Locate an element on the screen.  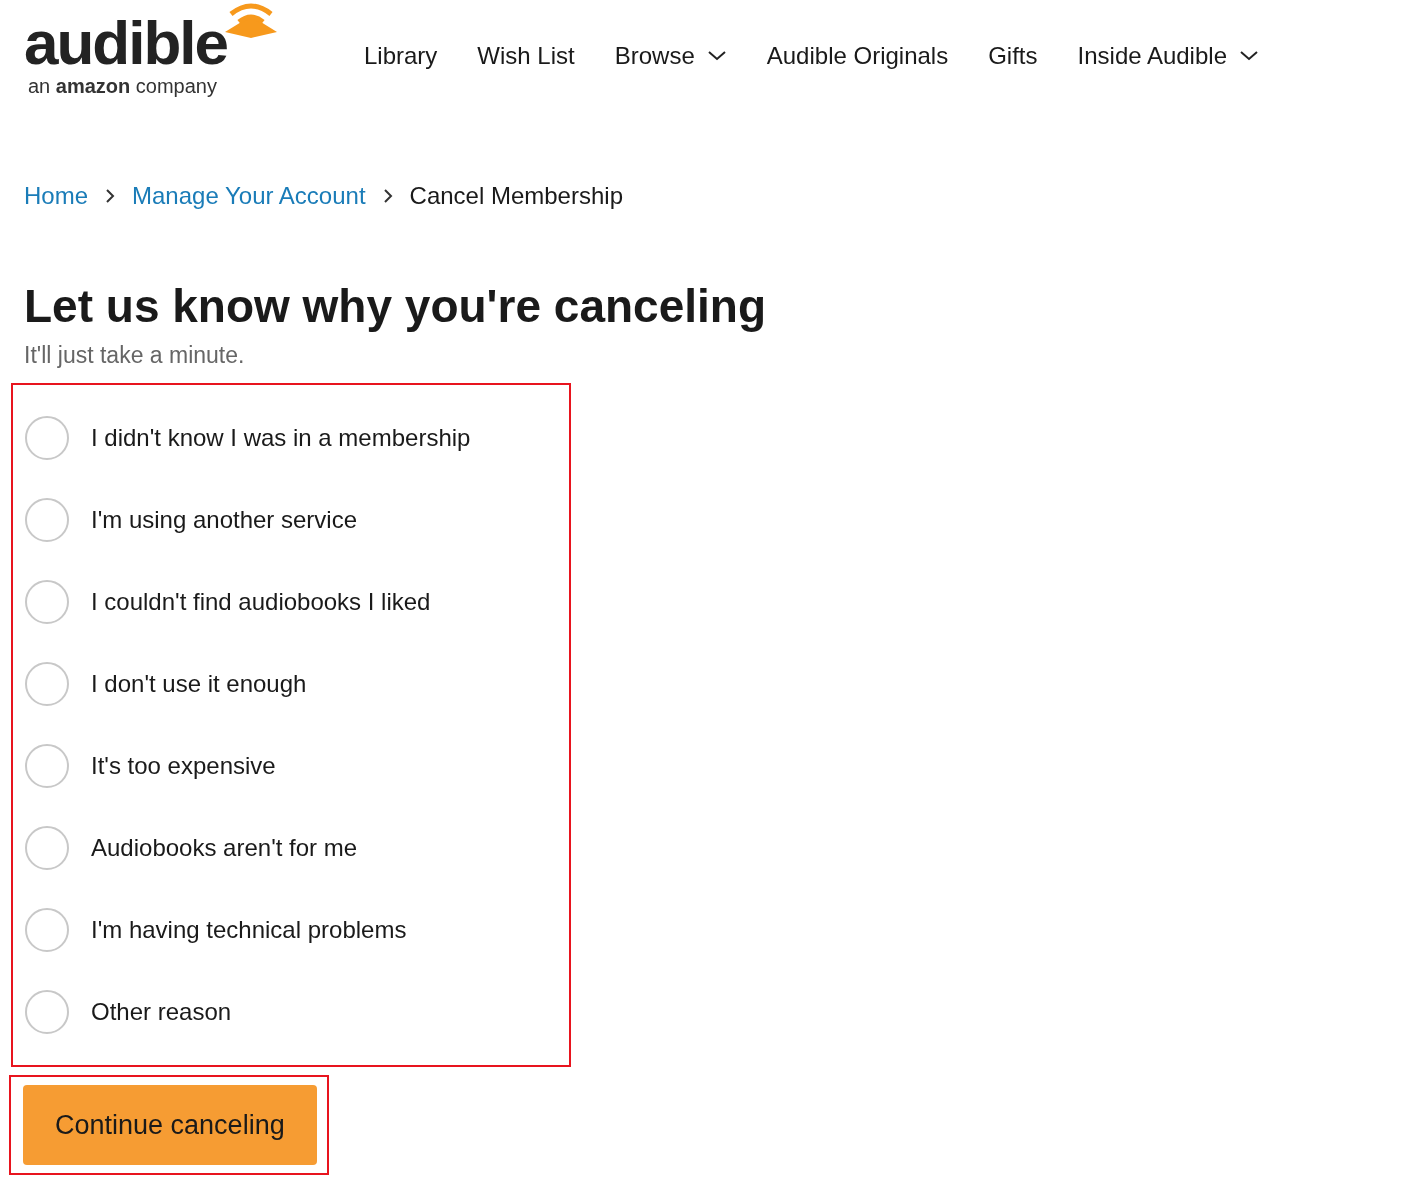
breadcrumb-current: Cancel Membership is located at coordinates (516, 196).